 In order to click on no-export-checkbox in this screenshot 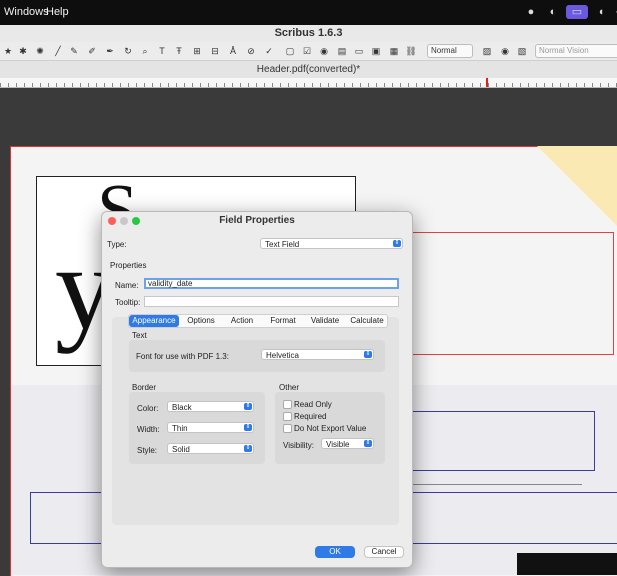, I will do `click(287, 428)`.